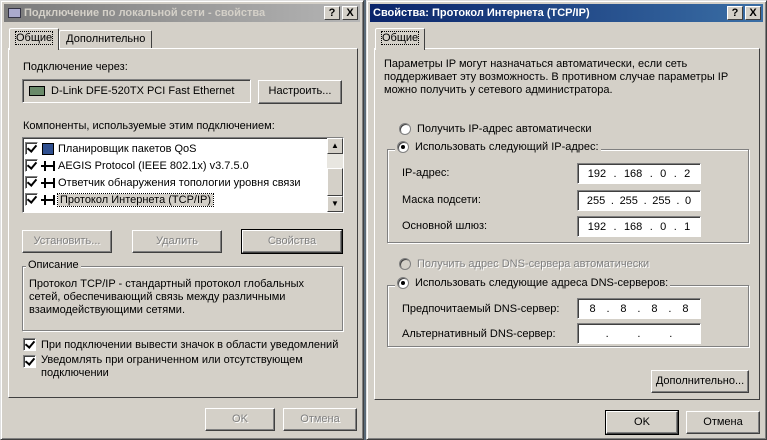 Image resolution: width=767 pixels, height=440 pixels. I want to click on list-item-selected: Протокол Интернета (TCP/IP), so click(120, 199).